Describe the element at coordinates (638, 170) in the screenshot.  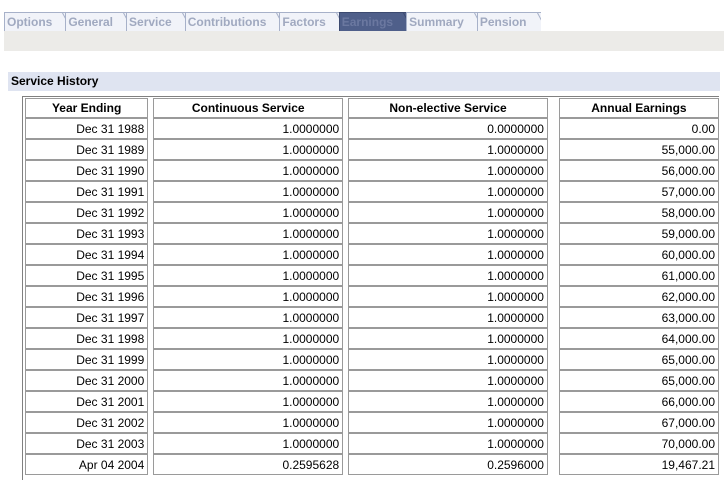
I see `cell-annual-earnings: 56,000.00` at that location.